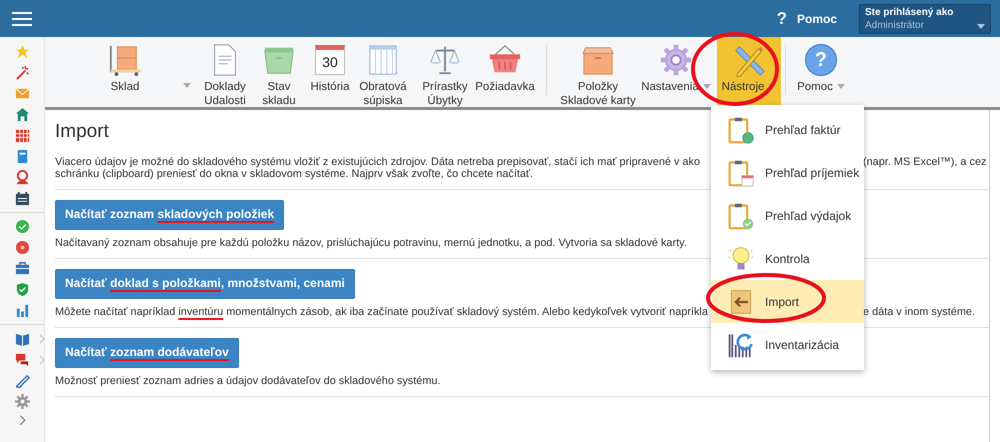  Describe the element at coordinates (22, 93) in the screenshot. I see `envelope-icon` at that location.